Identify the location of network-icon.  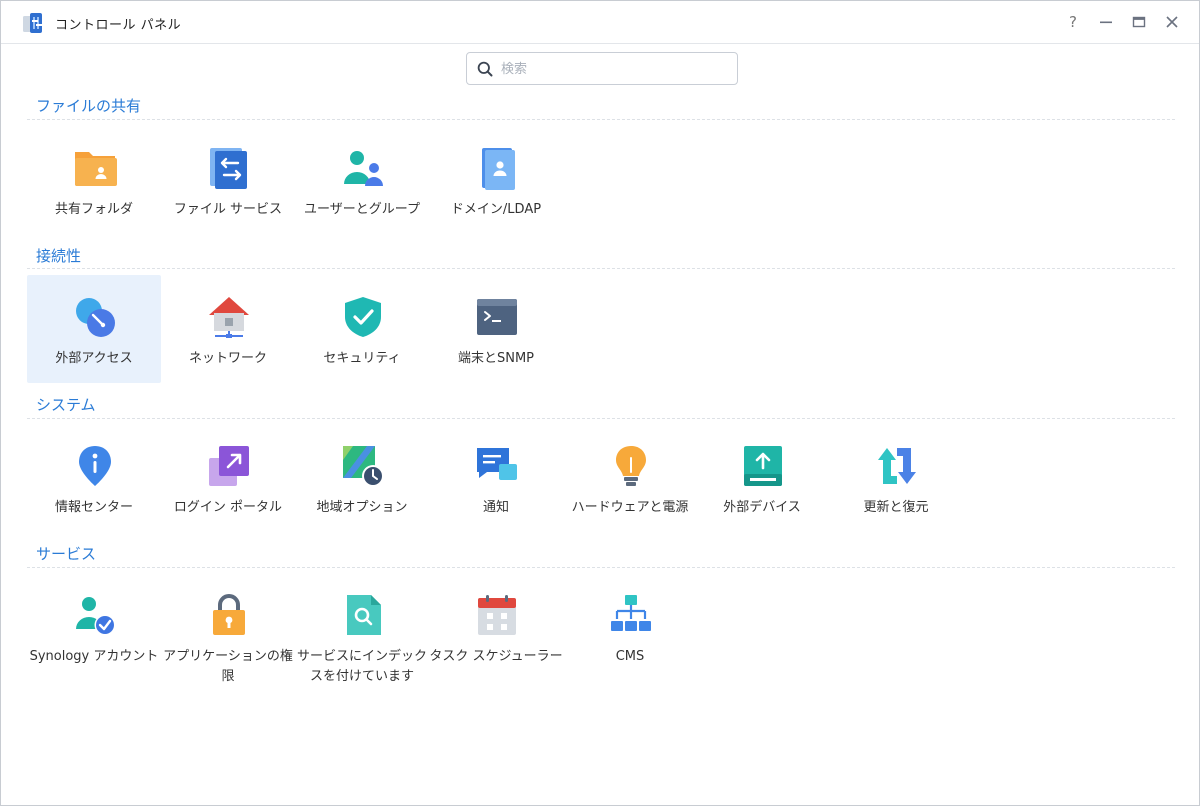
(229, 317).